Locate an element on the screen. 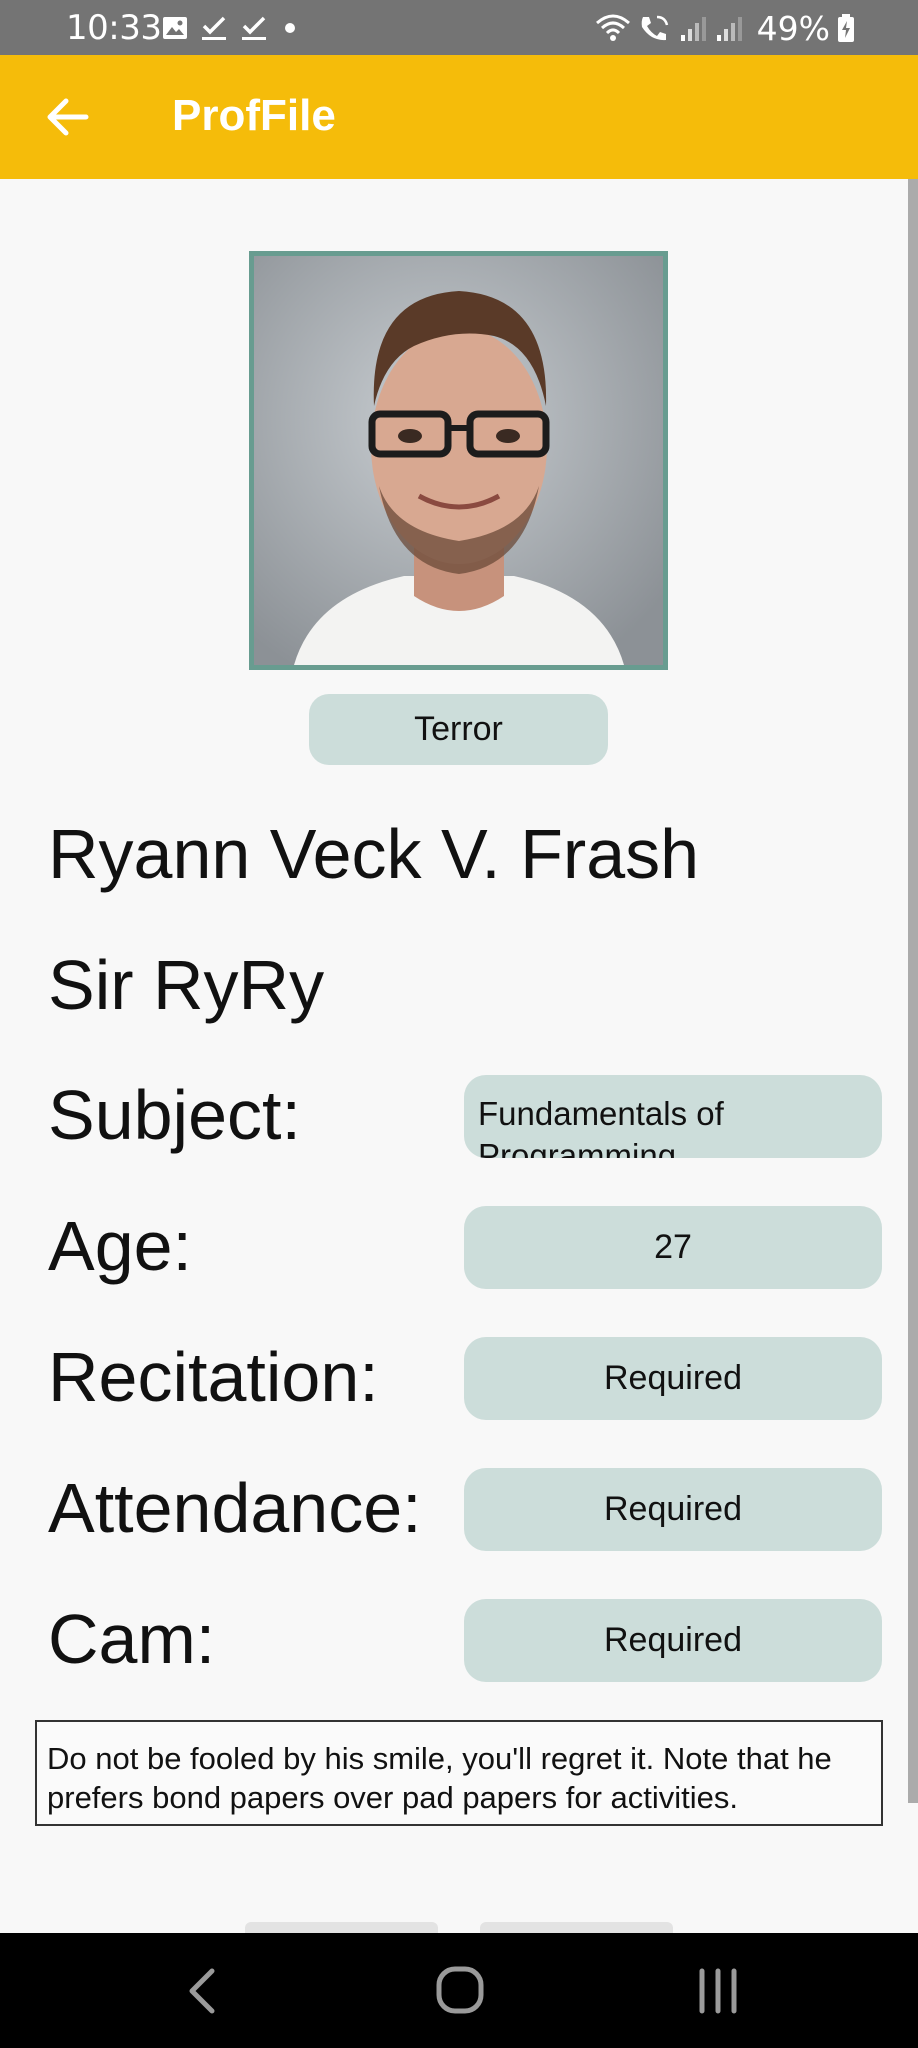  nav-back-button is located at coordinates (204, 1991).